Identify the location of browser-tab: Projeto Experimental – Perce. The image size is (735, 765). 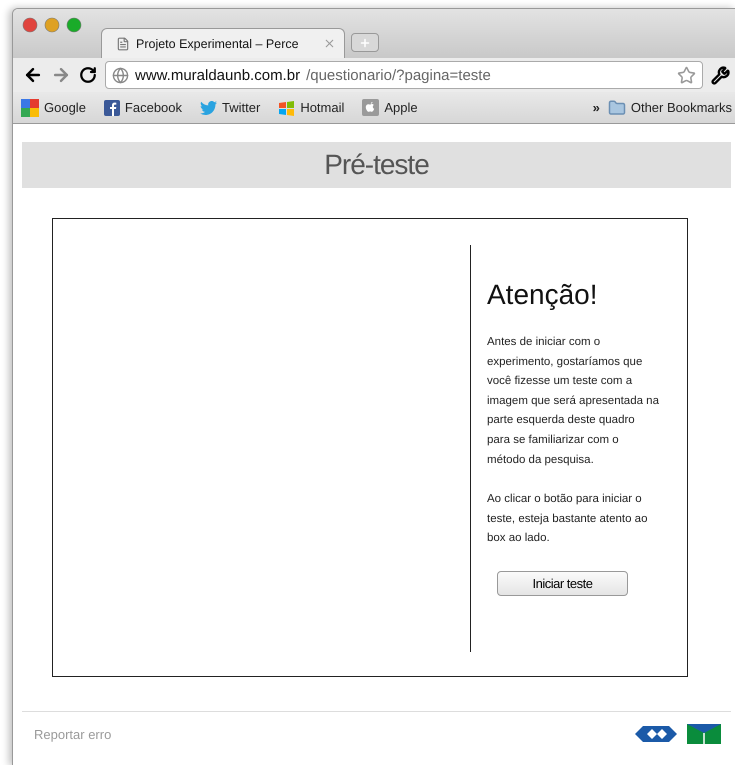
(223, 43).